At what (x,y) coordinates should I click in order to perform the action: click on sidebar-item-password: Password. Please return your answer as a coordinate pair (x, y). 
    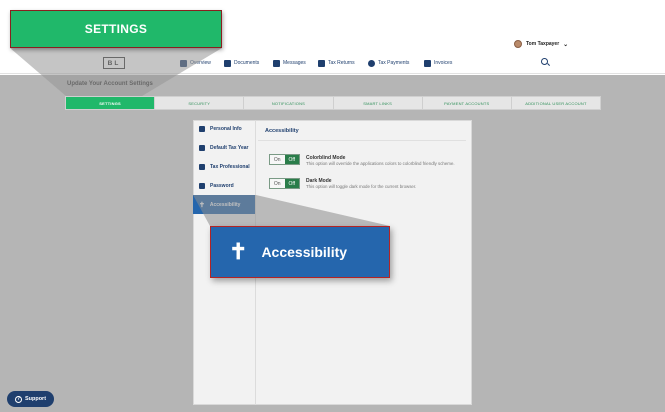
    Looking at the image, I should click on (224, 185).